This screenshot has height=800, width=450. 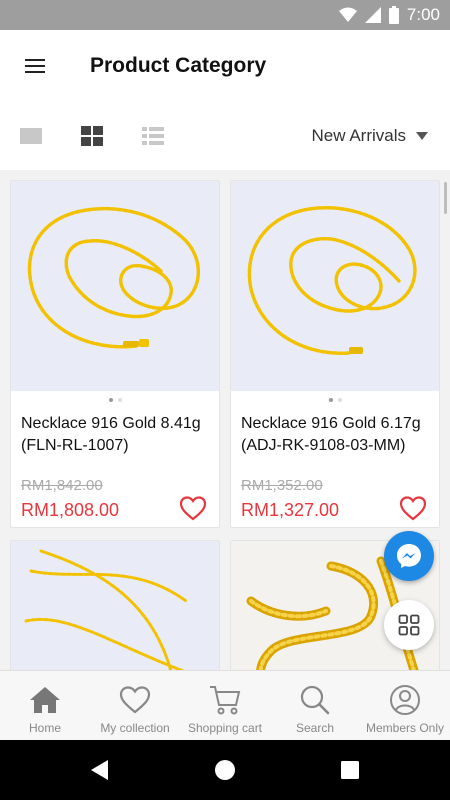 I want to click on wifi-icon, so click(x=347, y=14).